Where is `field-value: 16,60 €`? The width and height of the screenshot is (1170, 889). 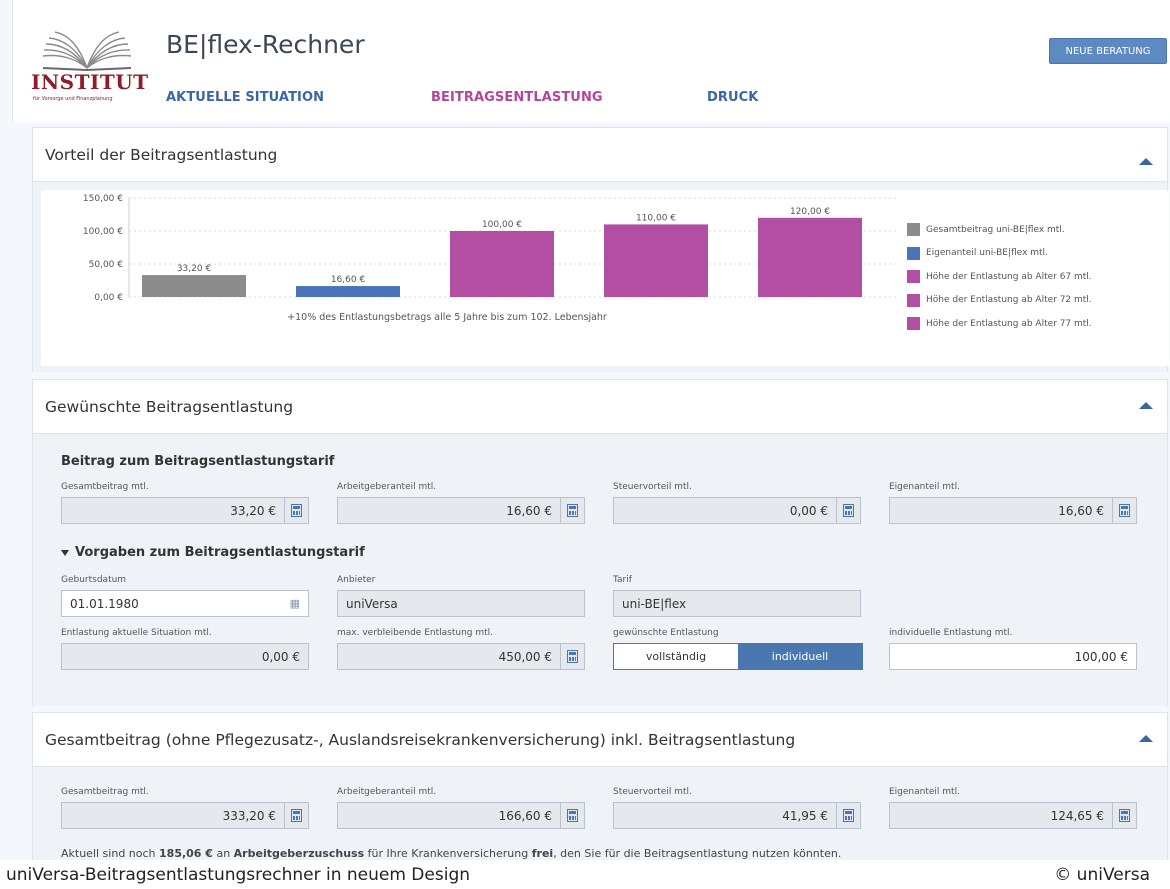
field-value: 16,60 € is located at coordinates (1081, 510).